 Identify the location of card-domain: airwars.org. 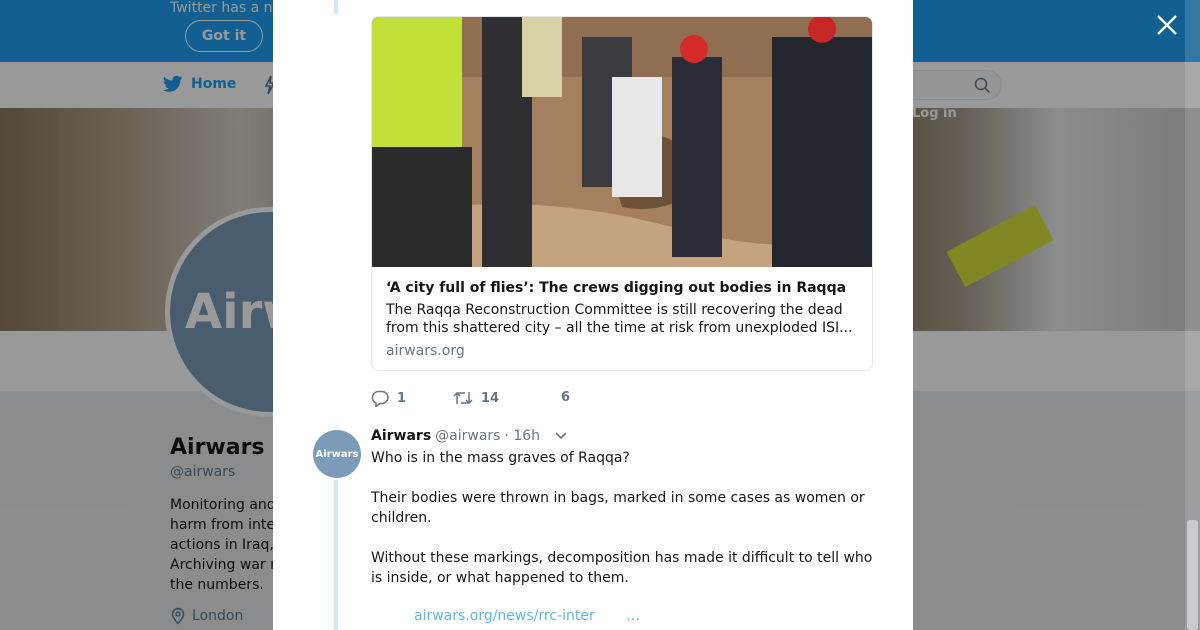
(425, 351).